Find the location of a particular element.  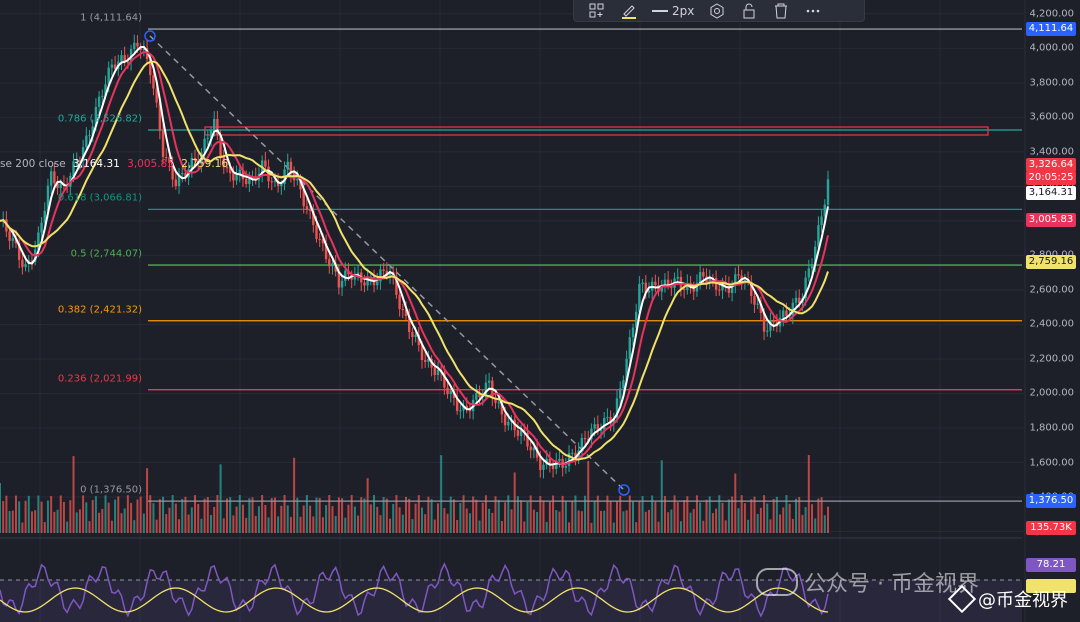

y-tick-label: 3,600.00 is located at coordinates (1051, 117).